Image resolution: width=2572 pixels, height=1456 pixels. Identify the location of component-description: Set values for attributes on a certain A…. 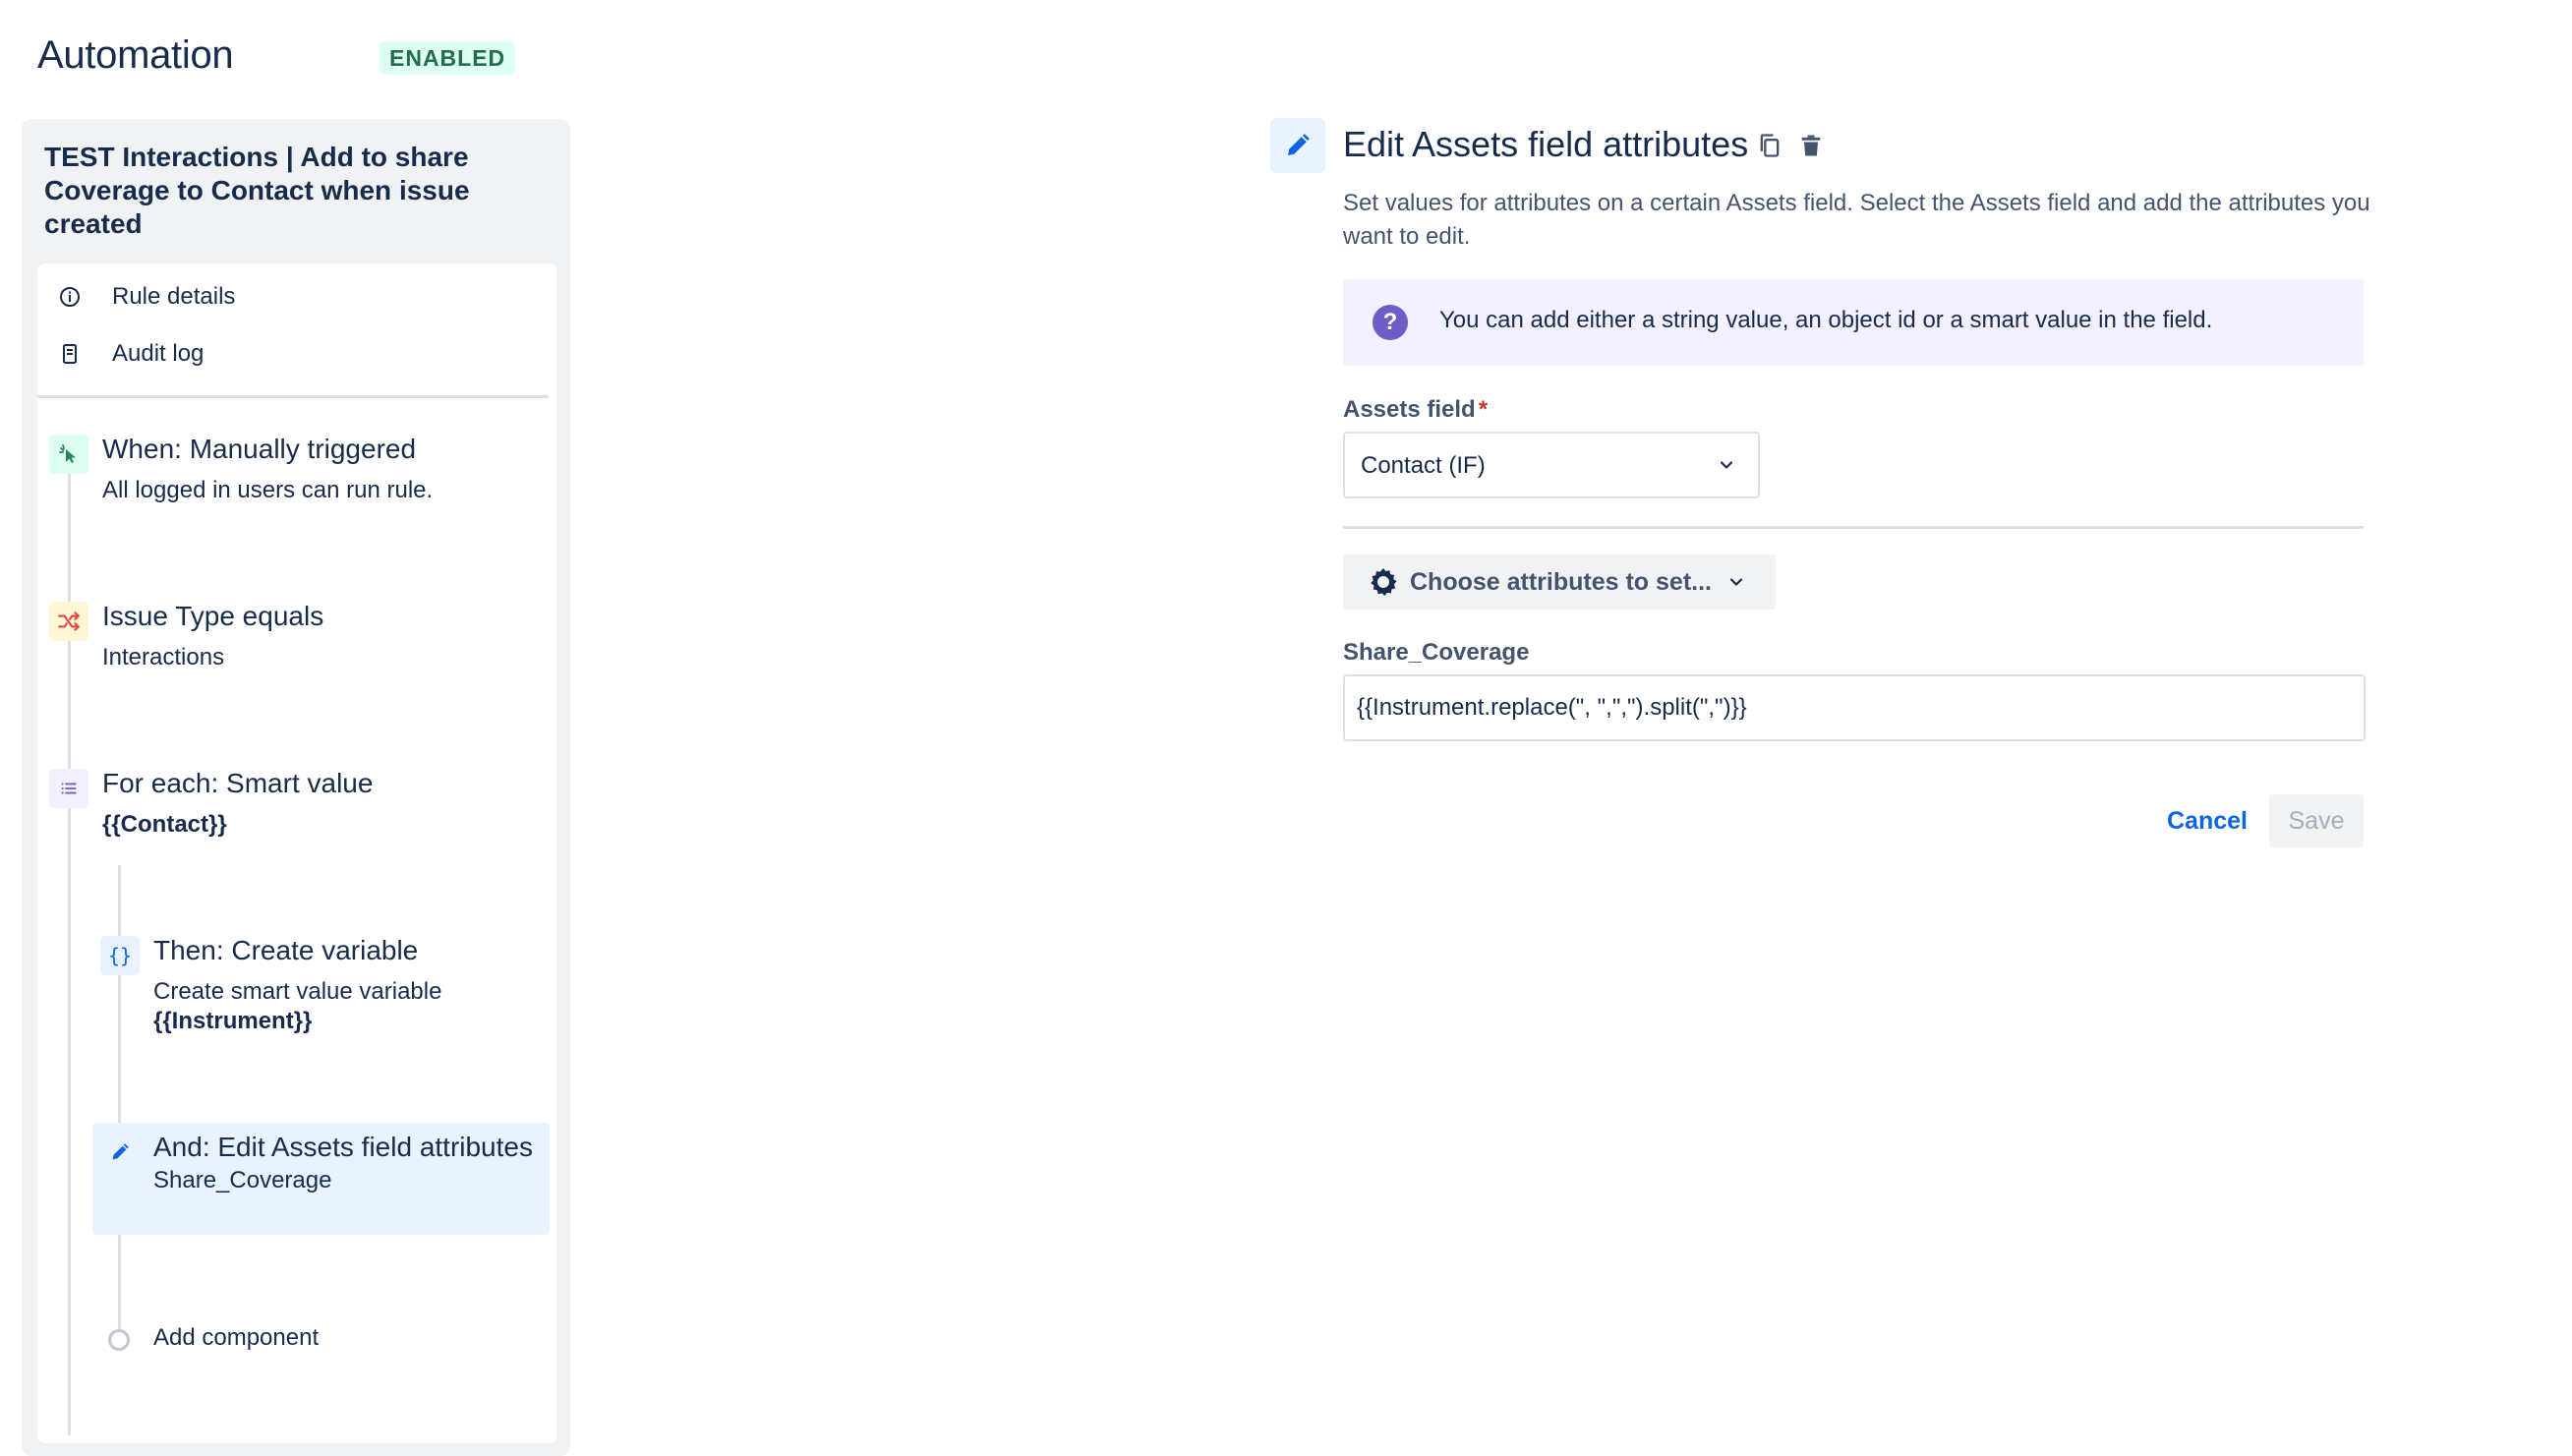
(1856, 220).